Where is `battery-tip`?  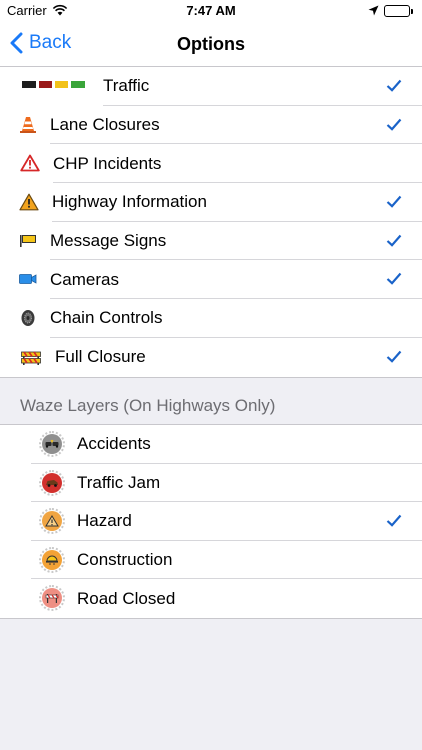 battery-tip is located at coordinates (412, 11).